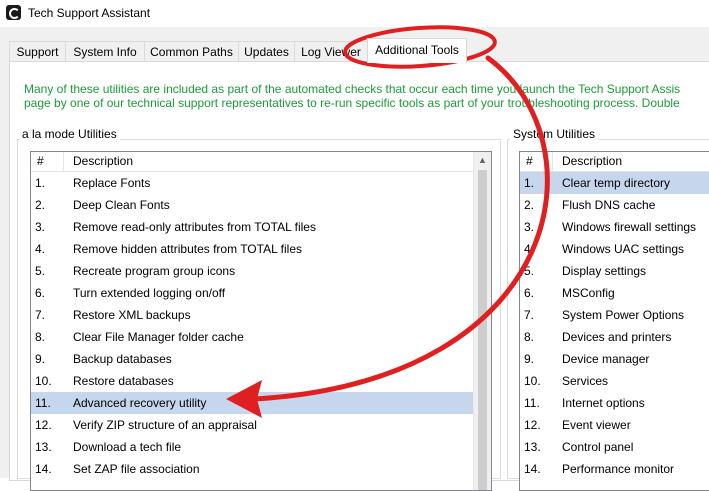 The image size is (709, 491). Describe the element at coordinates (252, 337) in the screenshot. I see `alamode-item-clear-file-manager-folder-cache: 8. Clear File Manager folder cache` at that location.